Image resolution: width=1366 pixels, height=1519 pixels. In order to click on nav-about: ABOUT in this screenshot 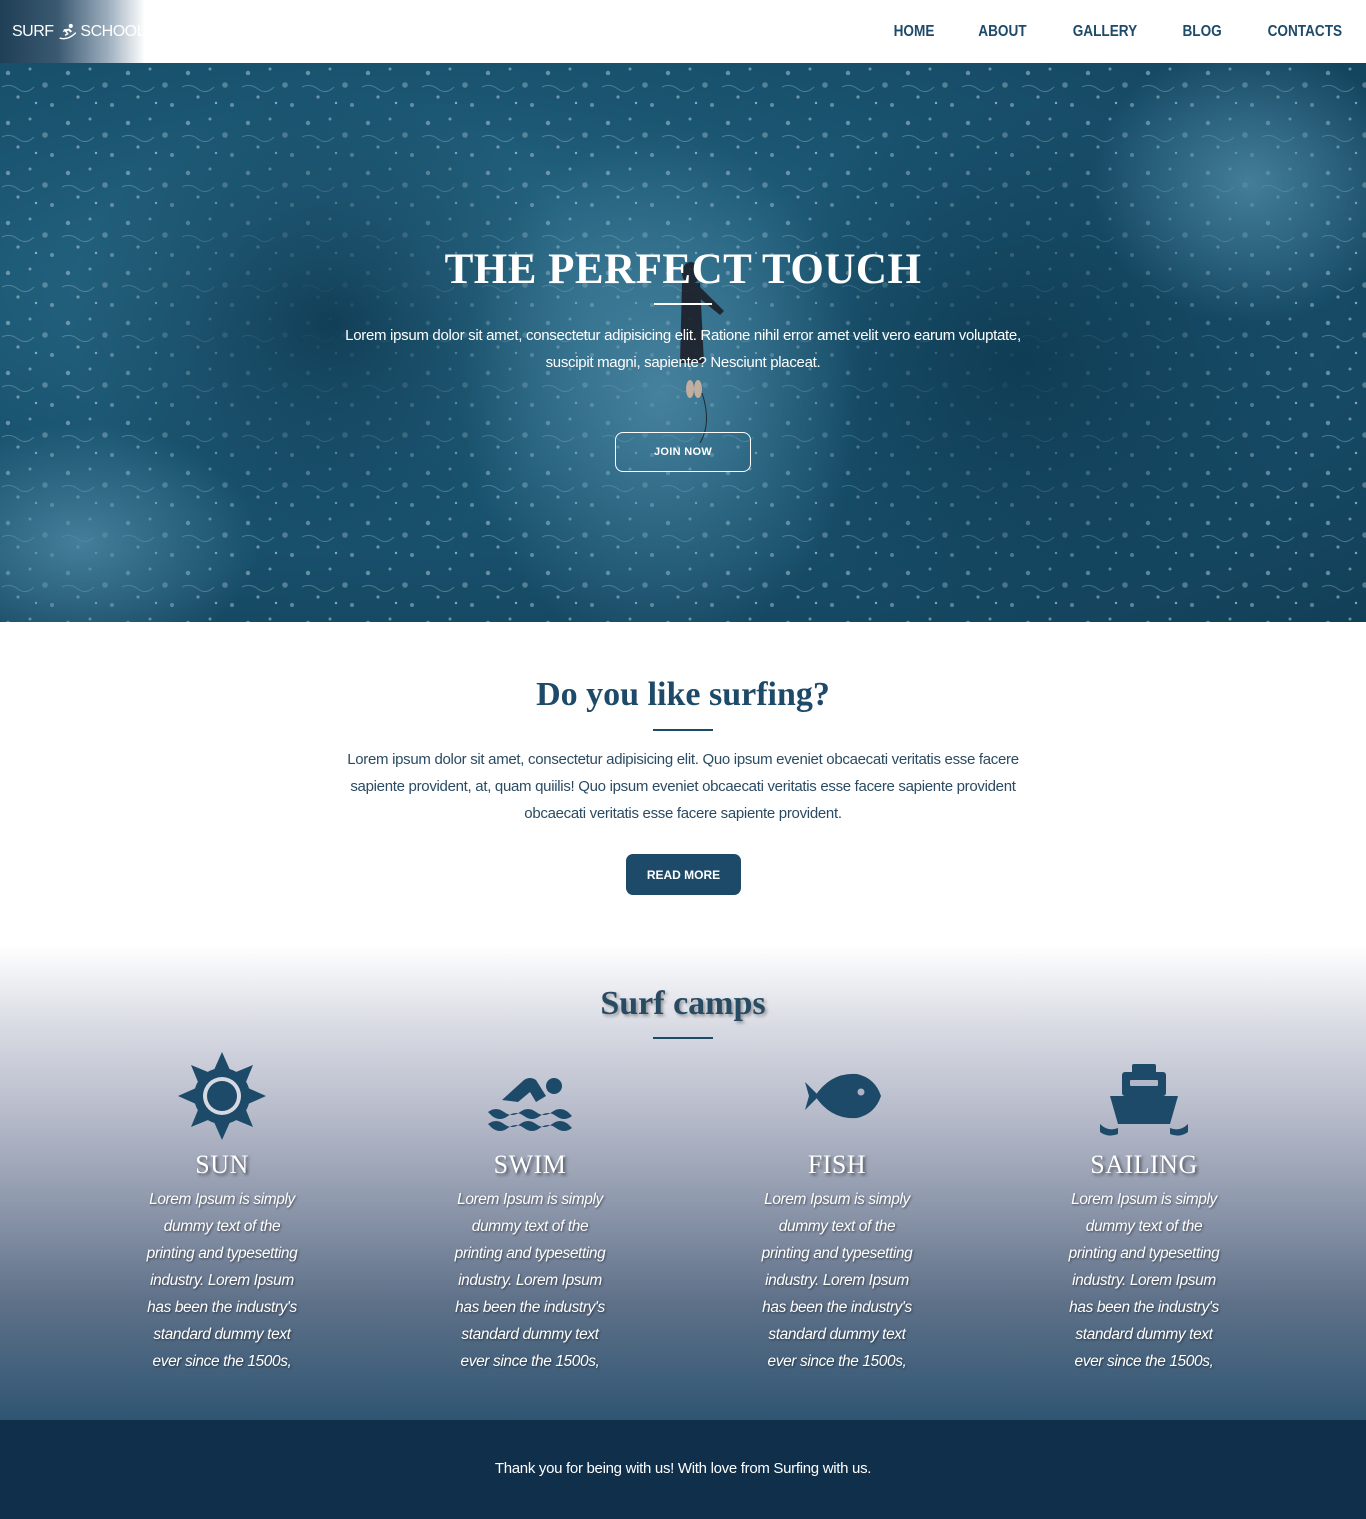, I will do `click(1003, 32)`.